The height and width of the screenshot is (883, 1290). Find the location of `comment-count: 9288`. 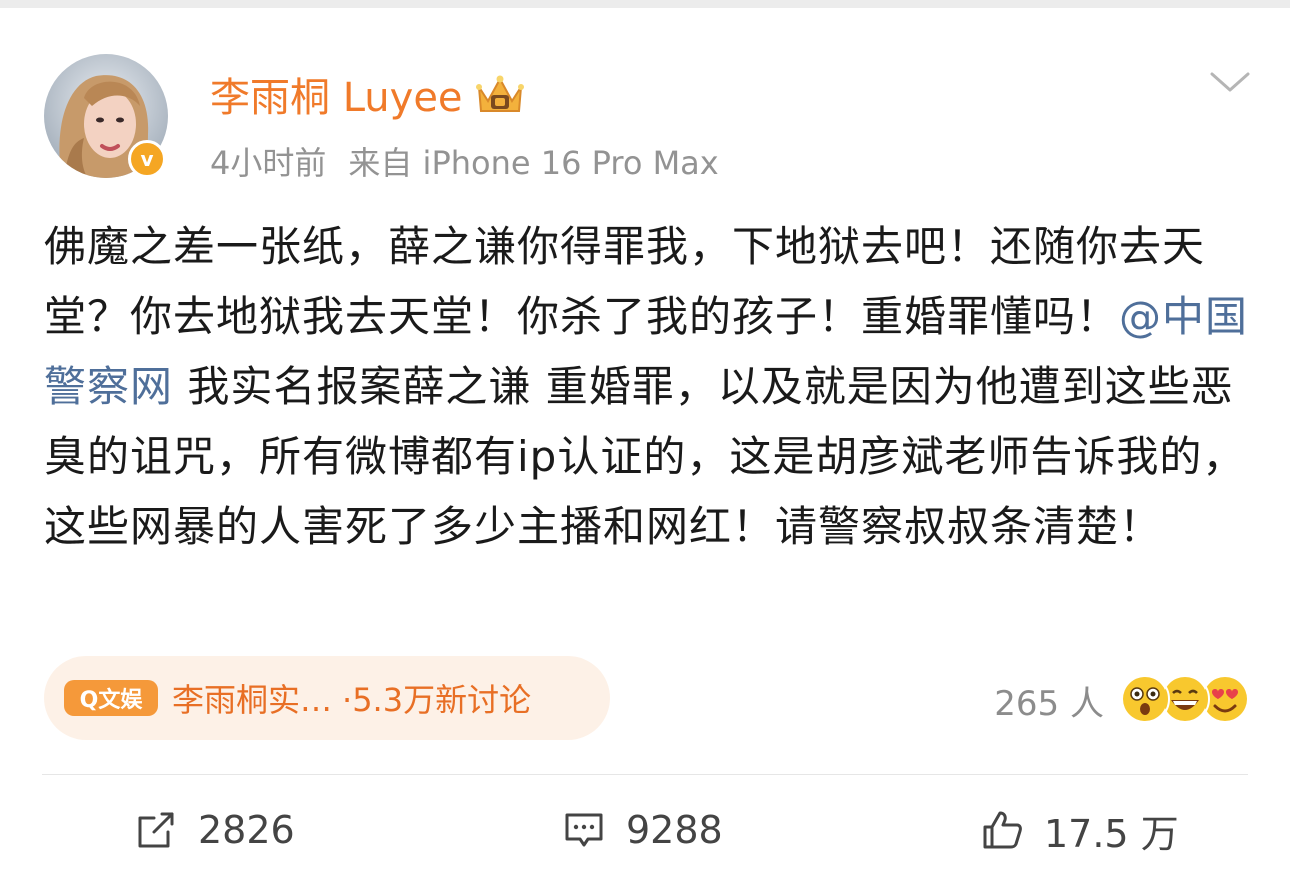

comment-count: 9288 is located at coordinates (674, 830).